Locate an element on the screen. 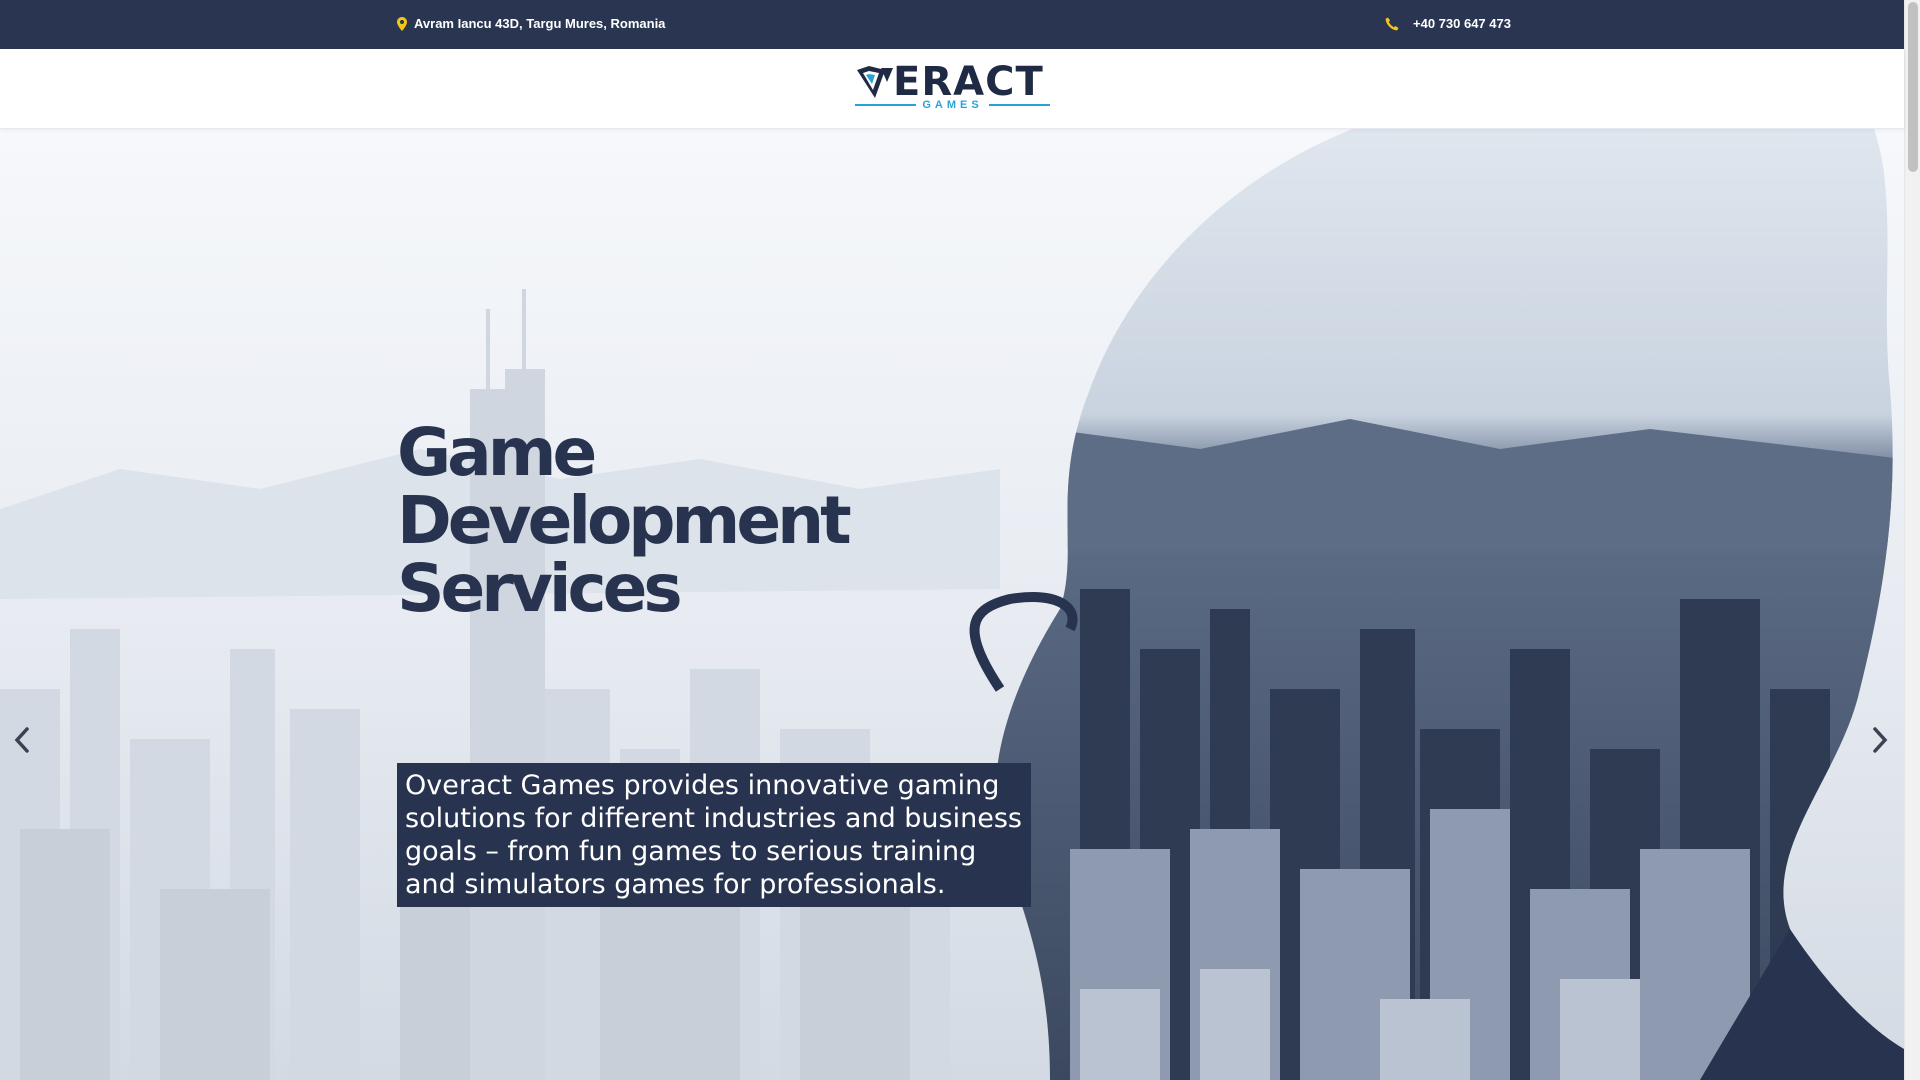 The height and width of the screenshot is (1080, 1920). address-text: Avram Iancu 43D, Targu Mures, Romania is located at coordinates (540, 23).